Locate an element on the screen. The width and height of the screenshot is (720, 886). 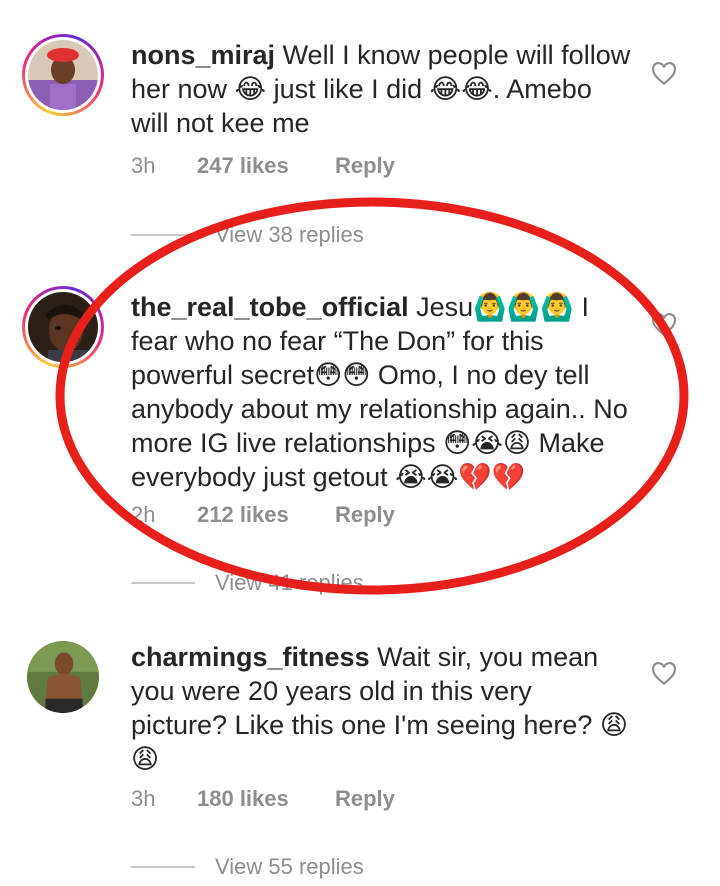
view-replies-button: View 55 replies is located at coordinates (247, 867).